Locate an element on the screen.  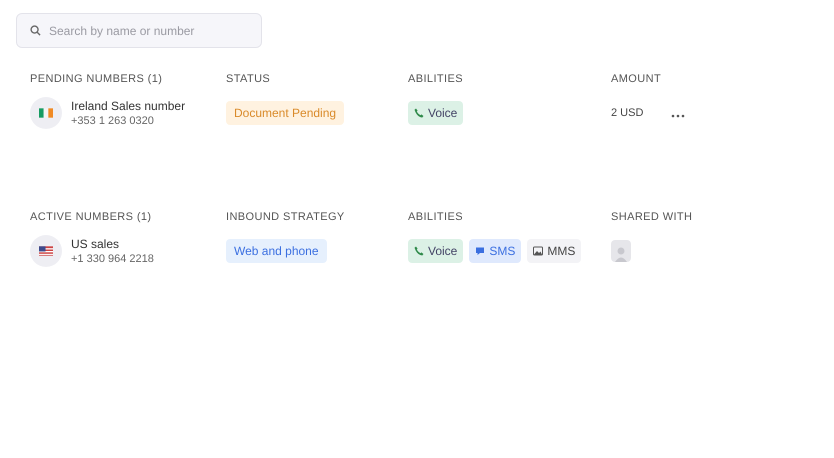
ability-tag: MMS is located at coordinates (554, 251).